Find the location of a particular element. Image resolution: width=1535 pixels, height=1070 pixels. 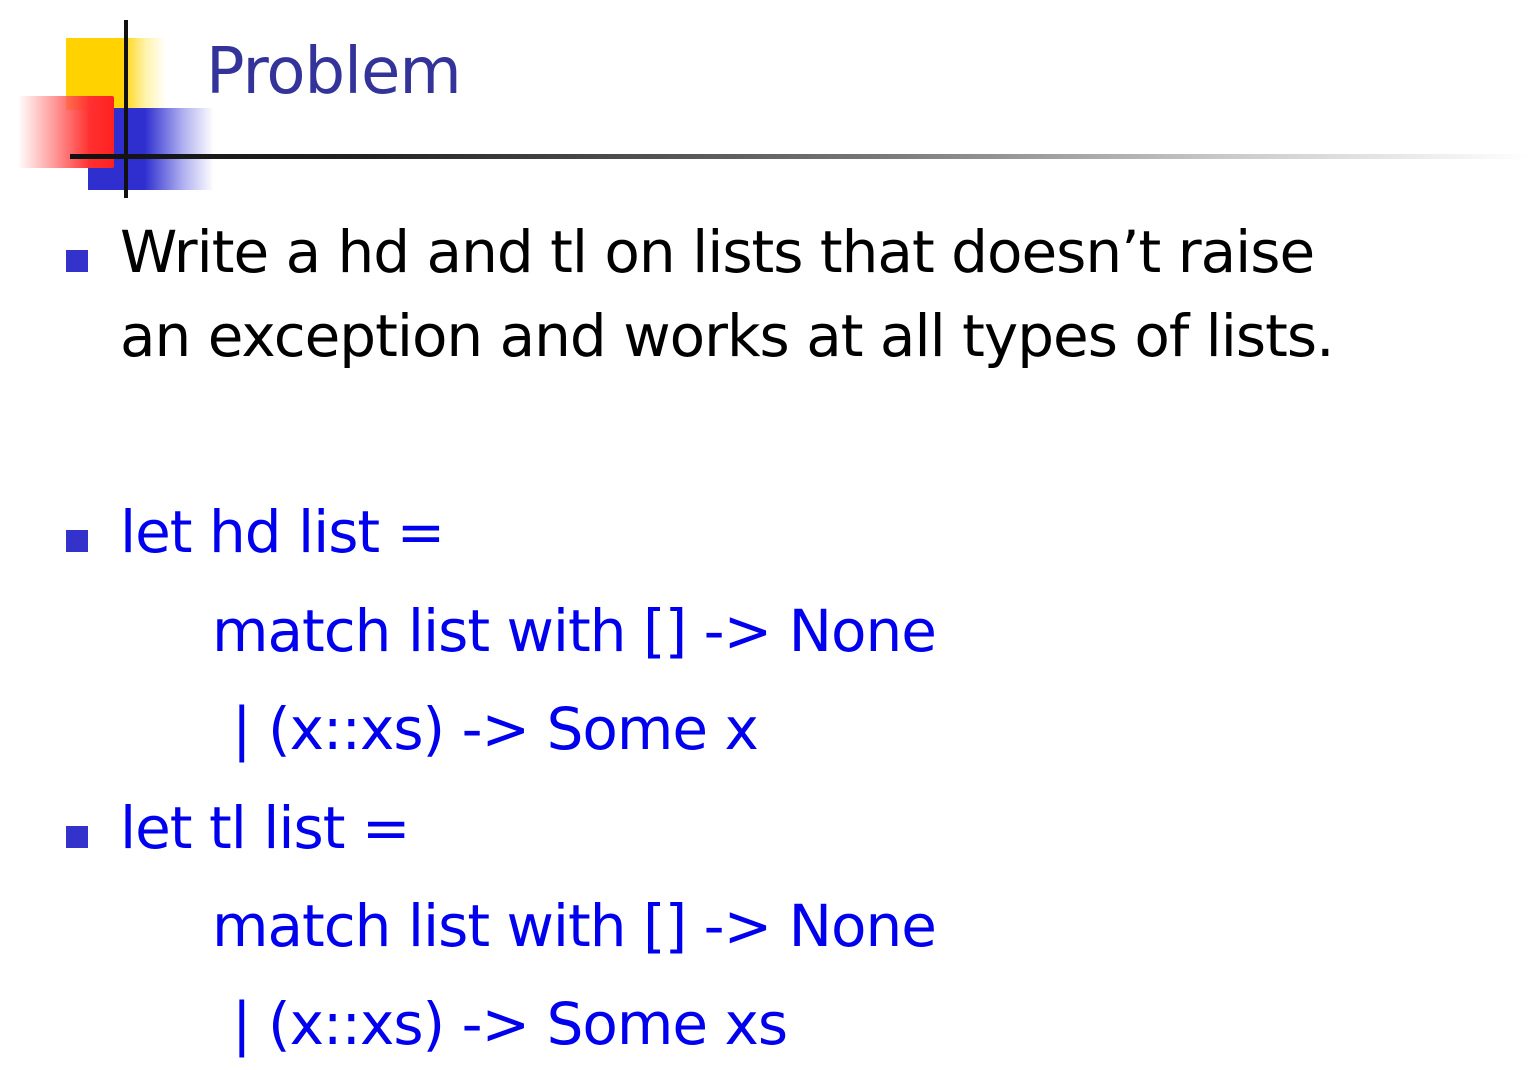

slide-title: Problem is located at coordinates (334, 72).